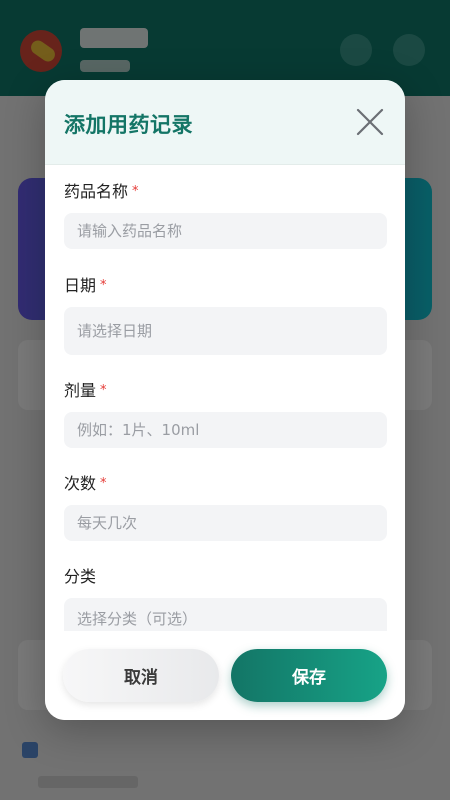 The image size is (450, 800). I want to click on field-category: 分类 选择分类（可选）, so click(225, 598).